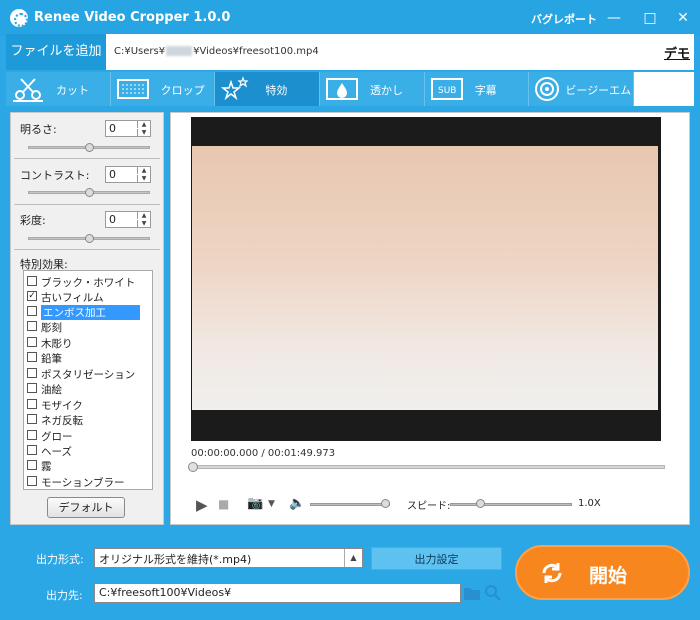 Image resolution: width=700 pixels, height=620 pixels. Describe the element at coordinates (650, 18) in the screenshot. I see `maximize-button: □` at that location.